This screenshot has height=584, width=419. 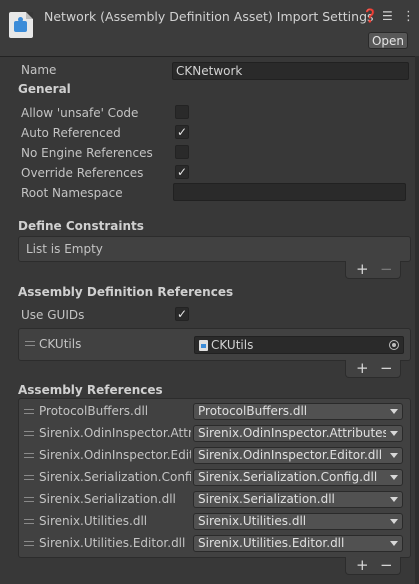 I want to click on assembly-reference-dropdown: Sirenix.Serialization.dll, so click(x=298, y=499).